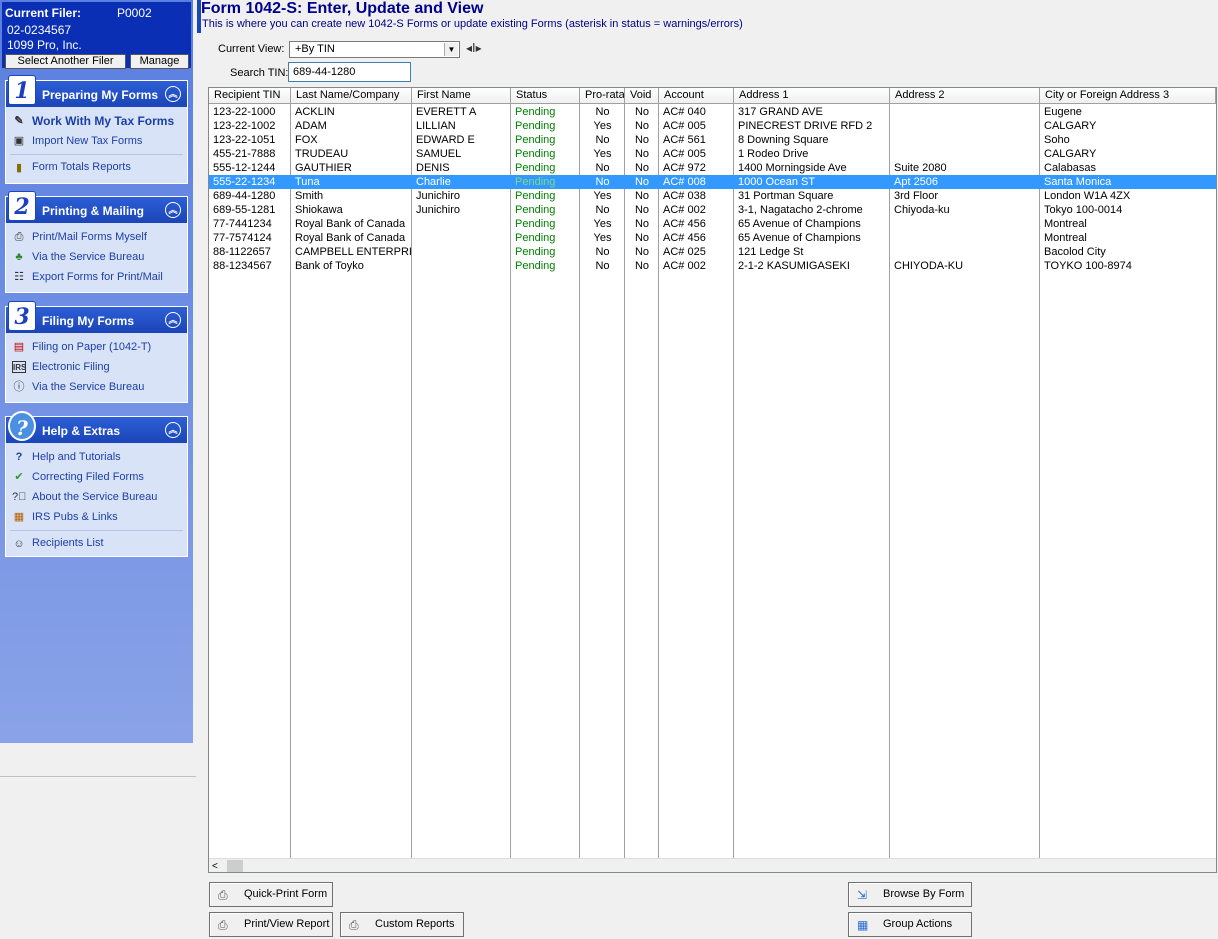  I want to click on cell-first-name: Junichiro, so click(438, 210).